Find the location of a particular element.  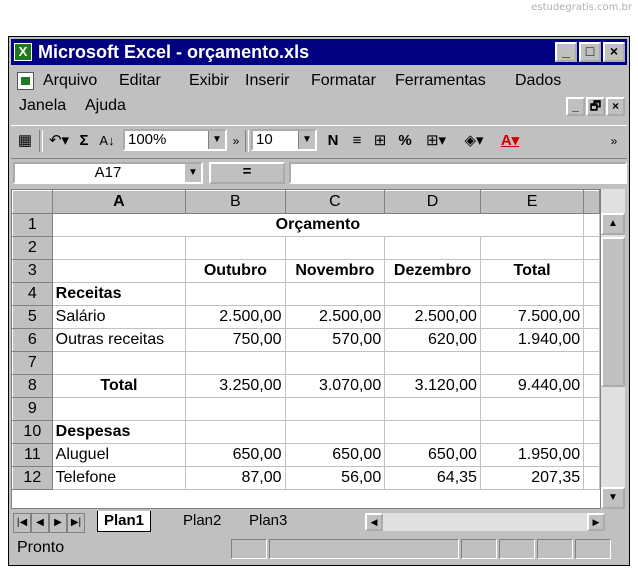

header-cell-total: Total is located at coordinates (532, 271).